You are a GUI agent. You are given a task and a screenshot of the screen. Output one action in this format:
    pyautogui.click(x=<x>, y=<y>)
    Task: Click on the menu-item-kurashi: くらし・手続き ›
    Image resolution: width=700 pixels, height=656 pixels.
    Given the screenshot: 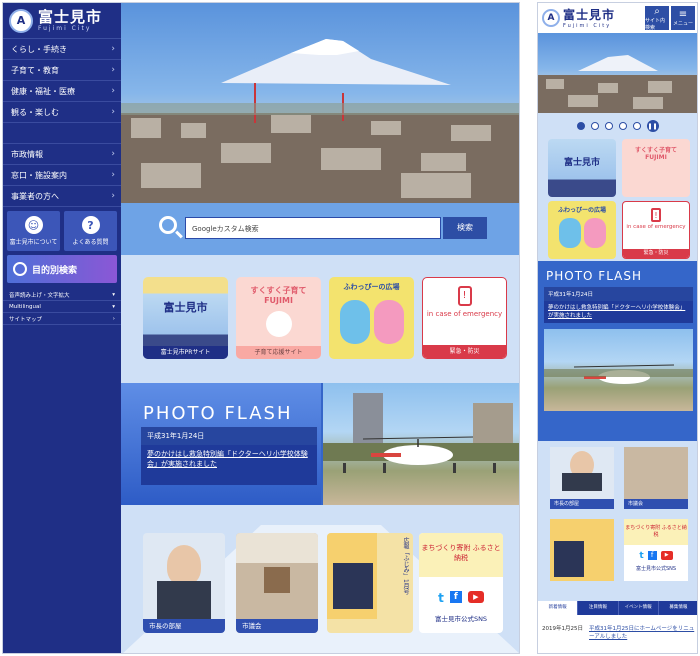 What is the action you would take?
    pyautogui.click(x=62, y=49)
    